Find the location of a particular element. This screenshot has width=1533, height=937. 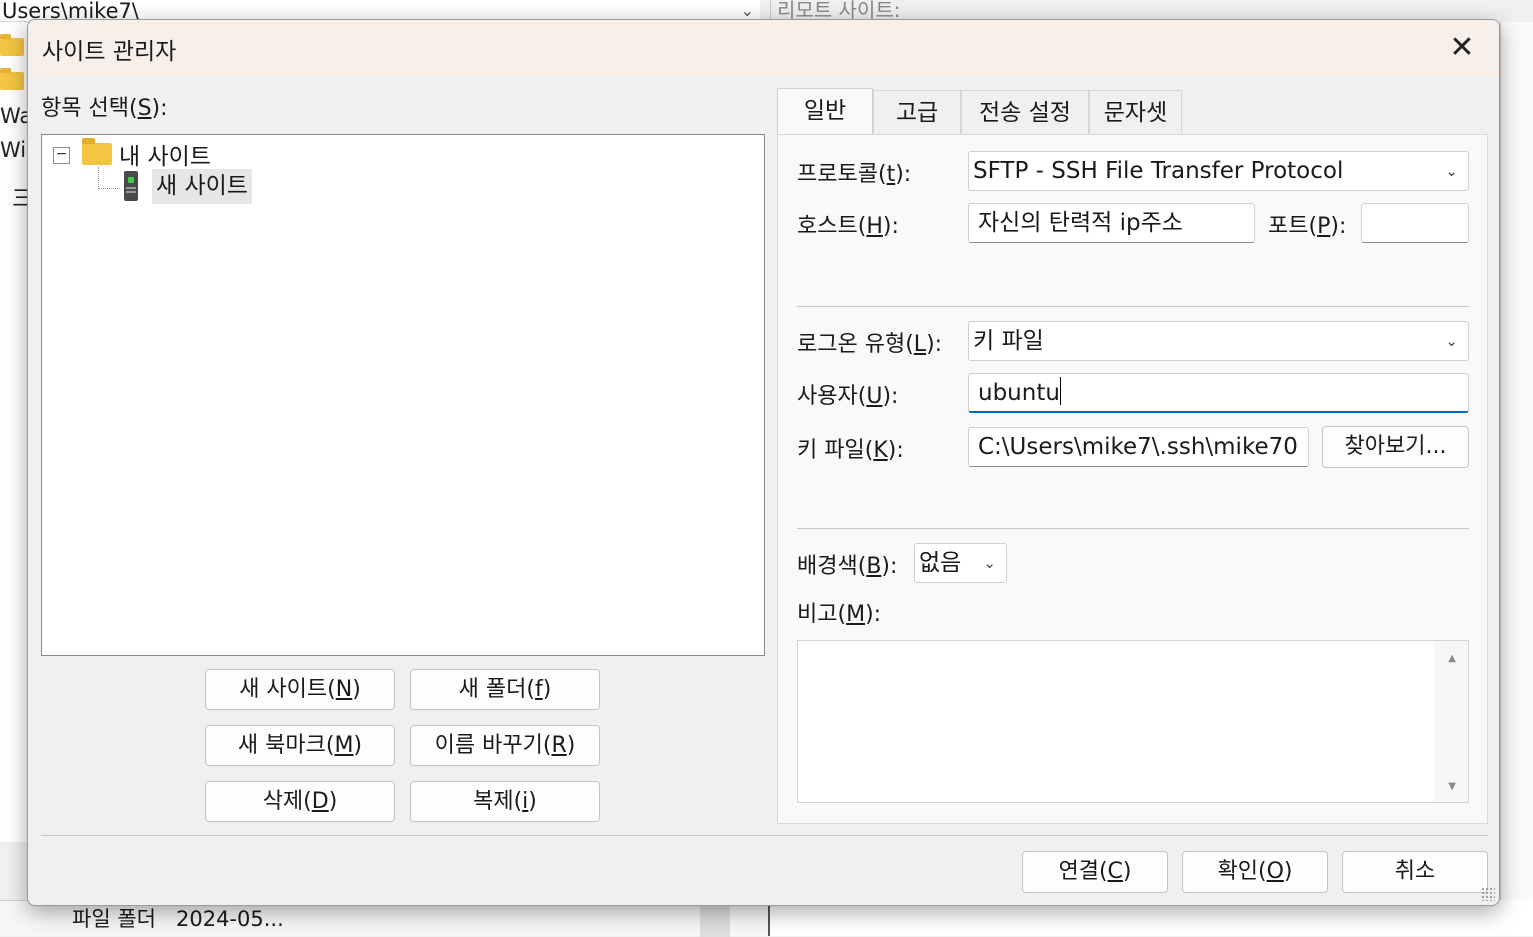

tree-item-new-site: 새 사이트 is located at coordinates (202, 186).